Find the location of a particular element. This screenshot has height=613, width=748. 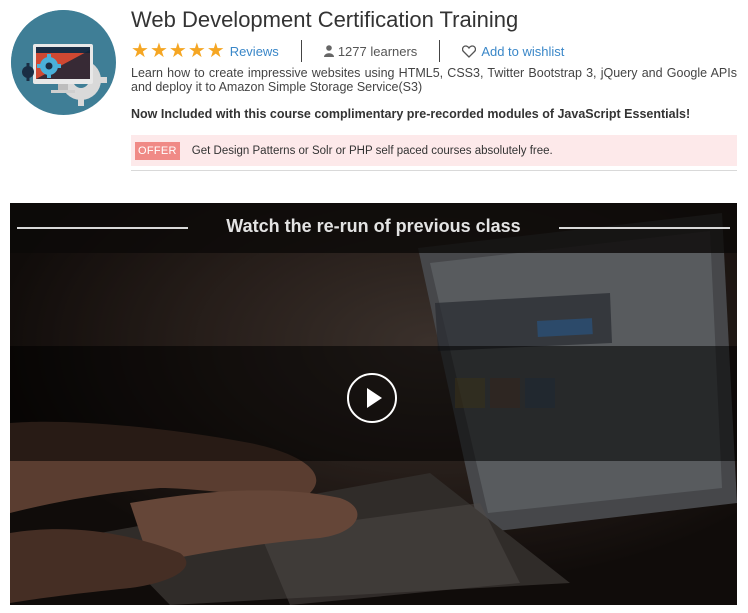

course-title: Web Development Certification Training is located at coordinates (325, 19).